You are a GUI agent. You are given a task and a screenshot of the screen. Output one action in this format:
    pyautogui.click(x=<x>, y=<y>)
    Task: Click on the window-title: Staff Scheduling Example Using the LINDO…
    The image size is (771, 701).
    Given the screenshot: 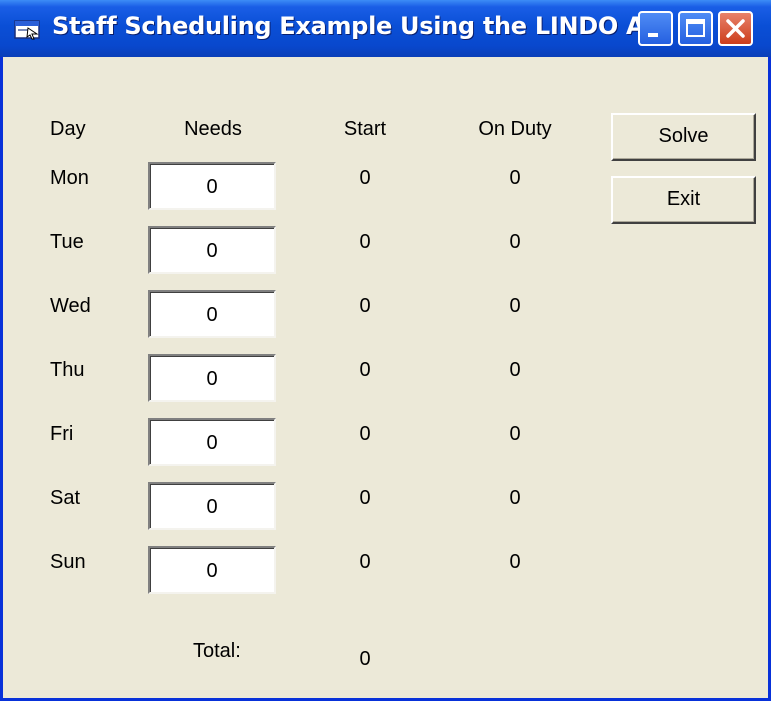 What is the action you would take?
    pyautogui.click(x=361, y=26)
    